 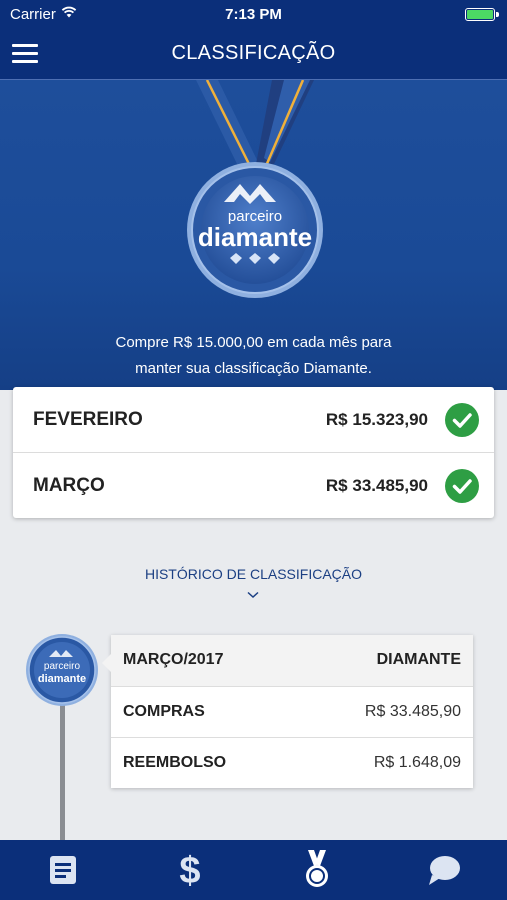 What do you see at coordinates (417, 762) in the screenshot?
I see `history-value: R$ 1.648,09` at bounding box center [417, 762].